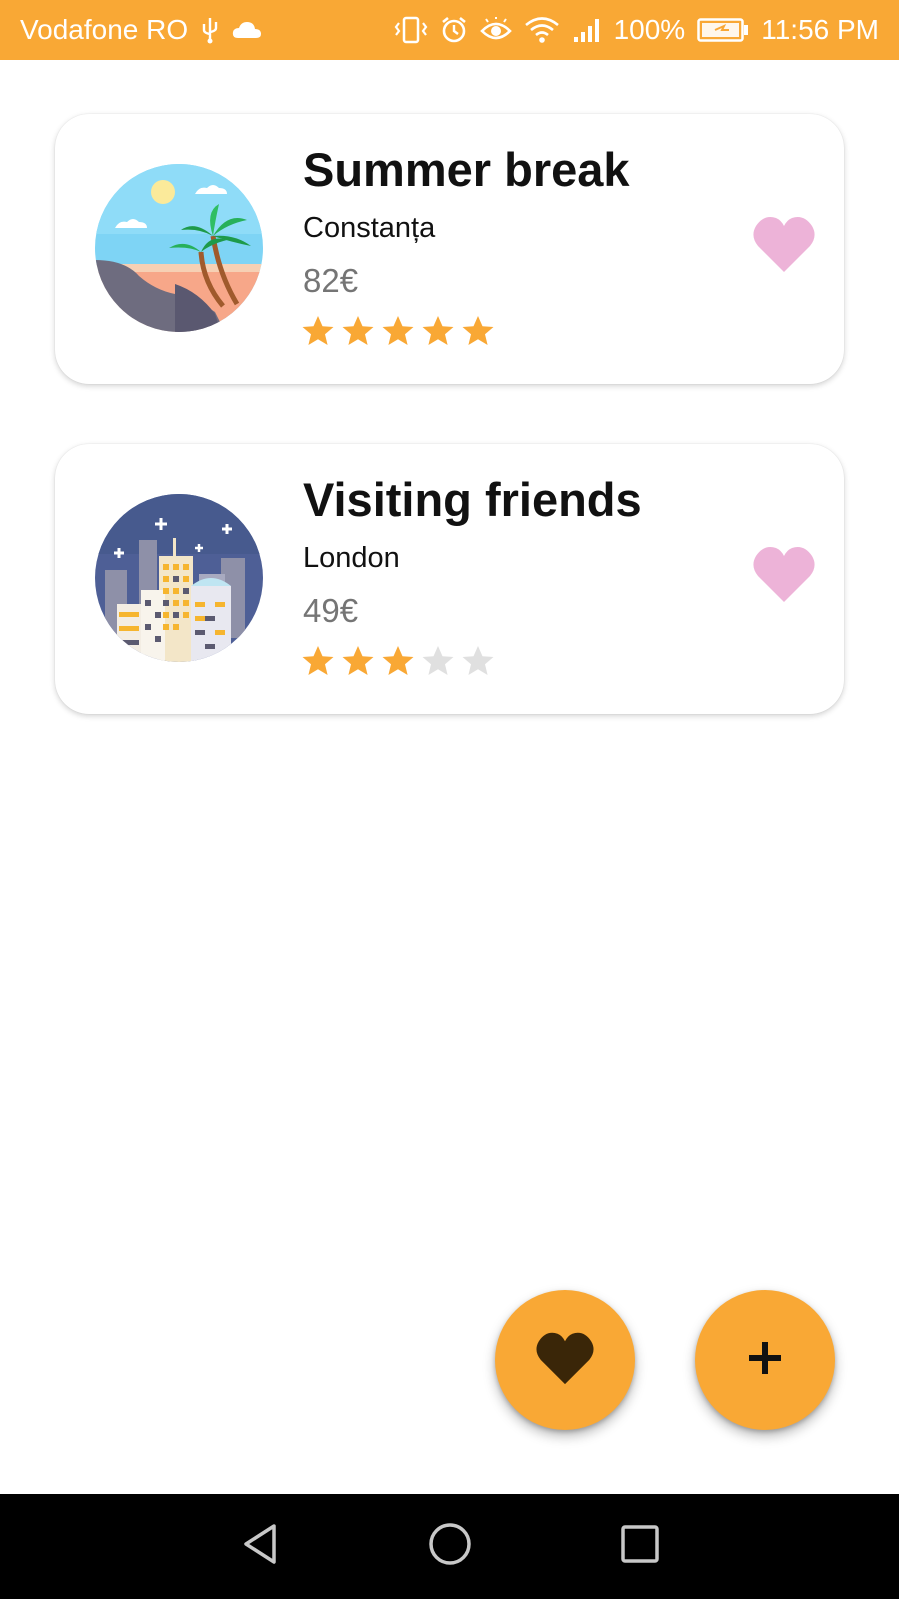  I want to click on city-night-icon, so click(179, 578).